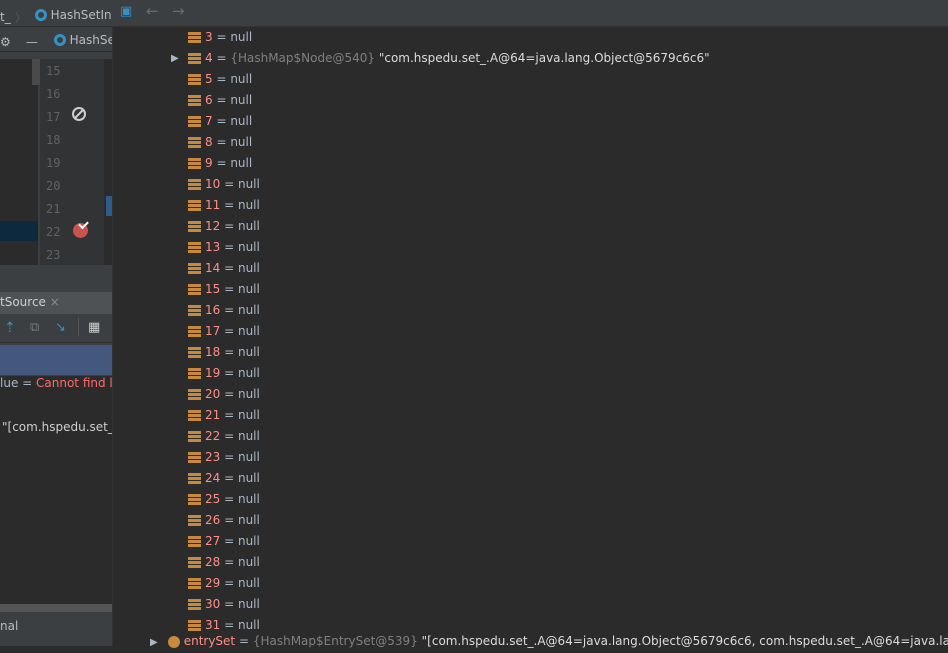 This screenshot has height=653, width=948. Describe the element at coordinates (178, 11) in the screenshot. I see `forward-arrow-icon: →` at that location.